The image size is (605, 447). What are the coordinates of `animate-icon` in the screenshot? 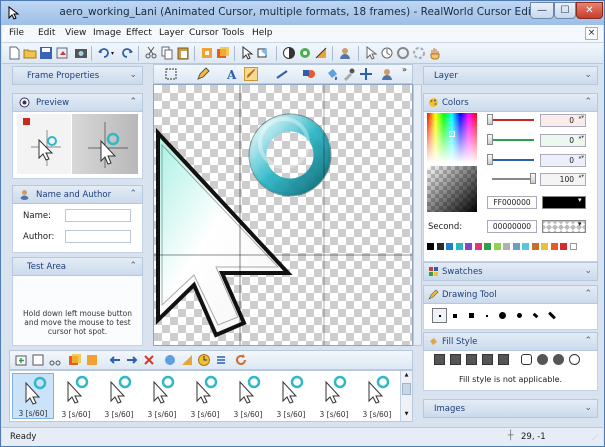 It's located at (170, 360).